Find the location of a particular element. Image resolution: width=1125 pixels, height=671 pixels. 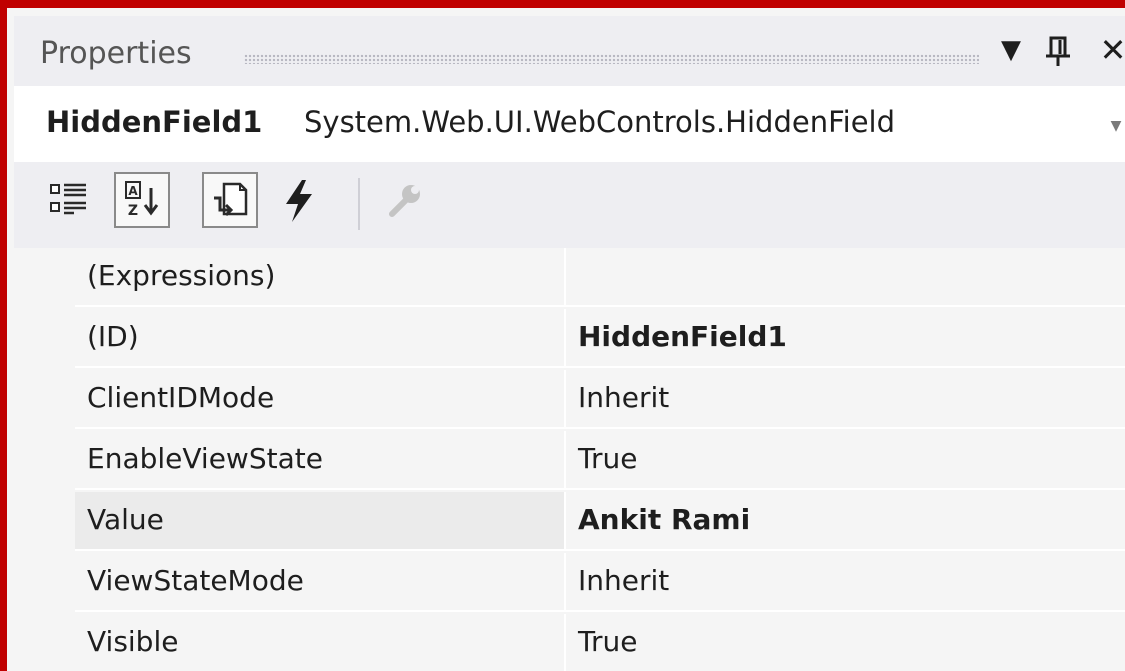

pin-glyph is located at coordinates (1058, 51).